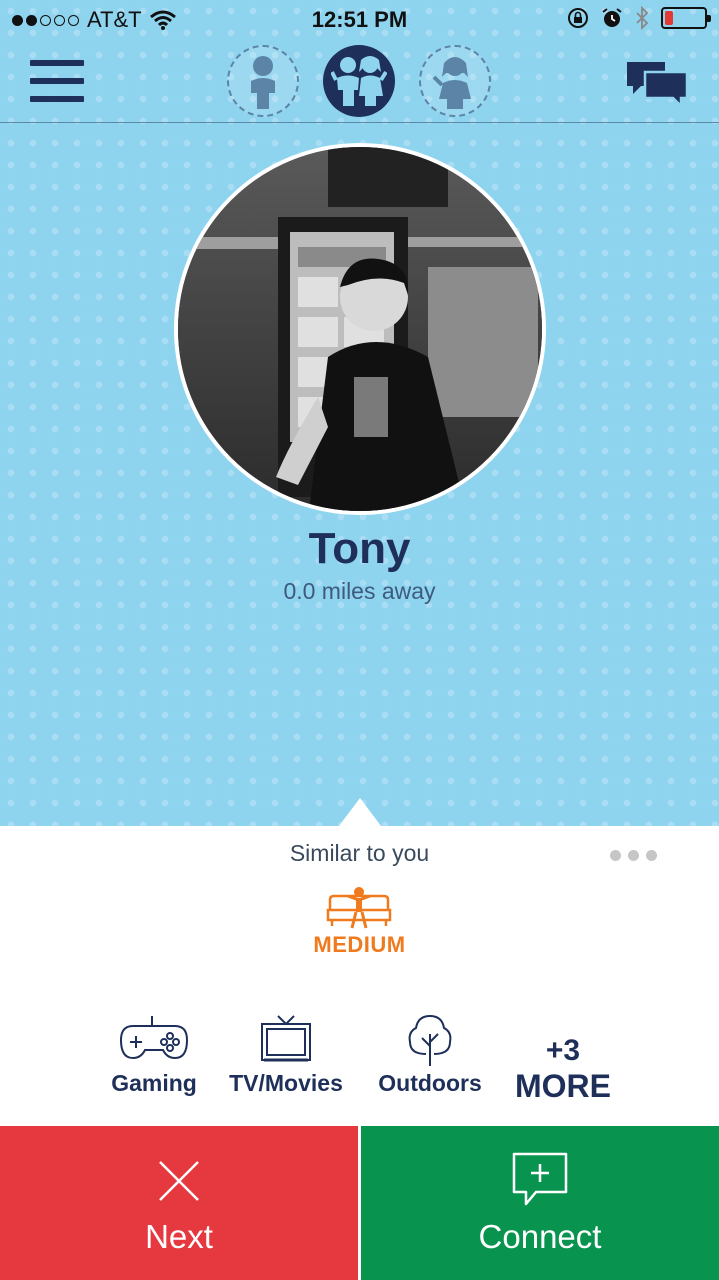 This screenshot has width=719, height=1280. What do you see at coordinates (359, 944) in the screenshot?
I see `energy-level-label: MEDIUM` at bounding box center [359, 944].